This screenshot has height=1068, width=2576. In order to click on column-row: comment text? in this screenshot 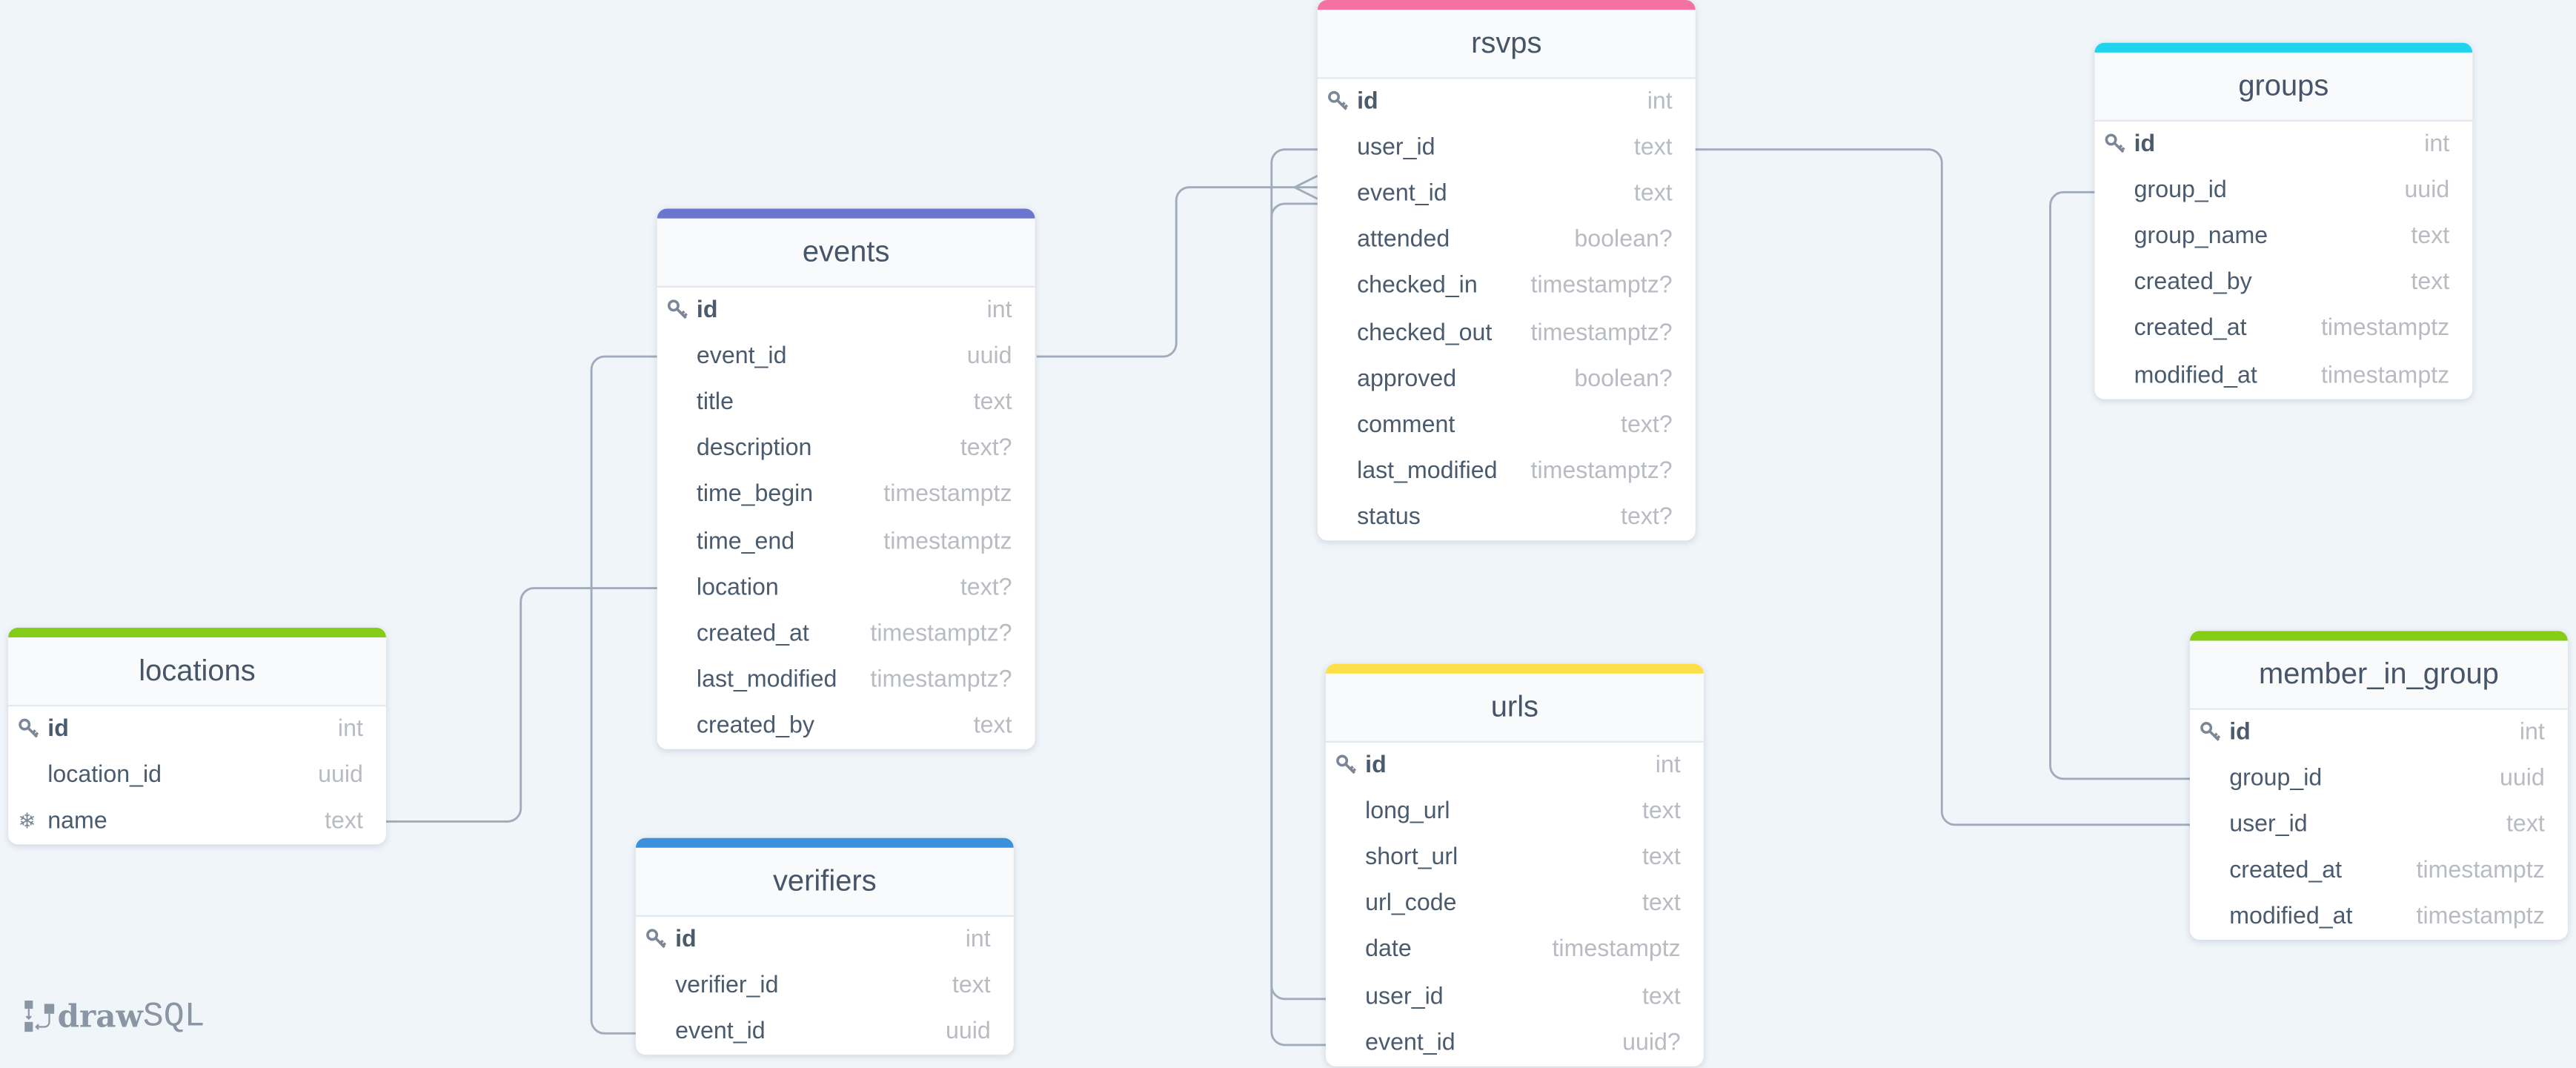, I will do `click(1507, 425)`.